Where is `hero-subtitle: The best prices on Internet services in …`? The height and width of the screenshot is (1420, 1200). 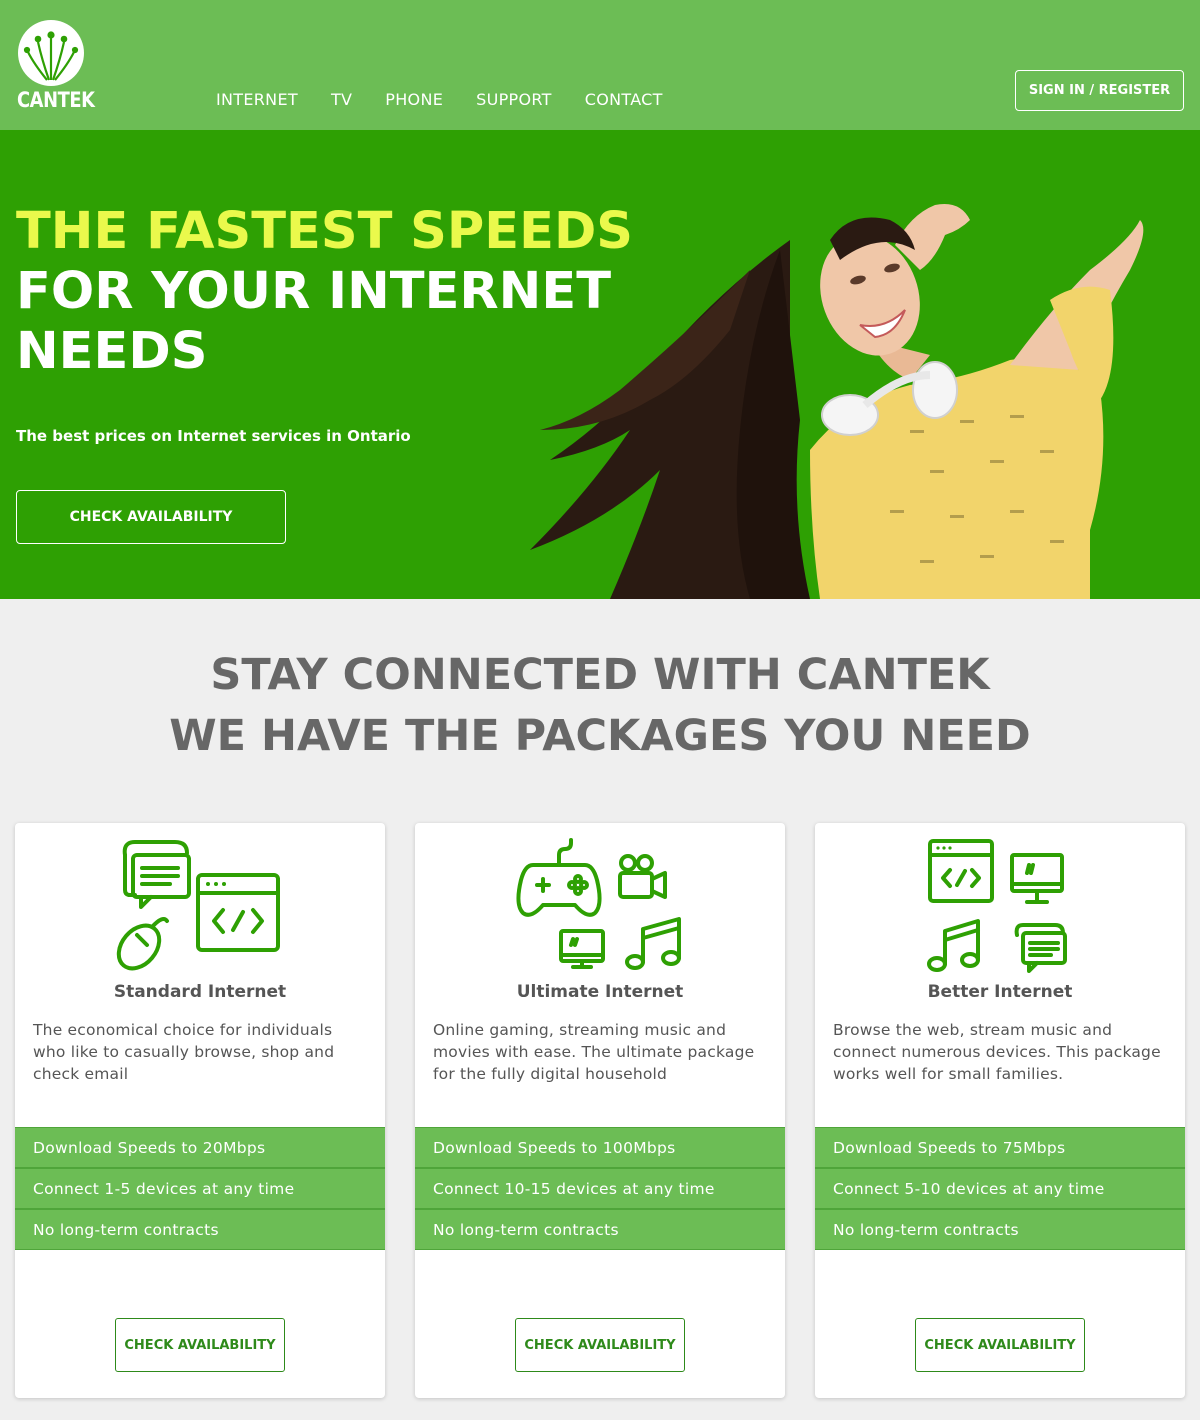
hero-subtitle: The best prices on Internet services in … is located at coordinates (213, 436).